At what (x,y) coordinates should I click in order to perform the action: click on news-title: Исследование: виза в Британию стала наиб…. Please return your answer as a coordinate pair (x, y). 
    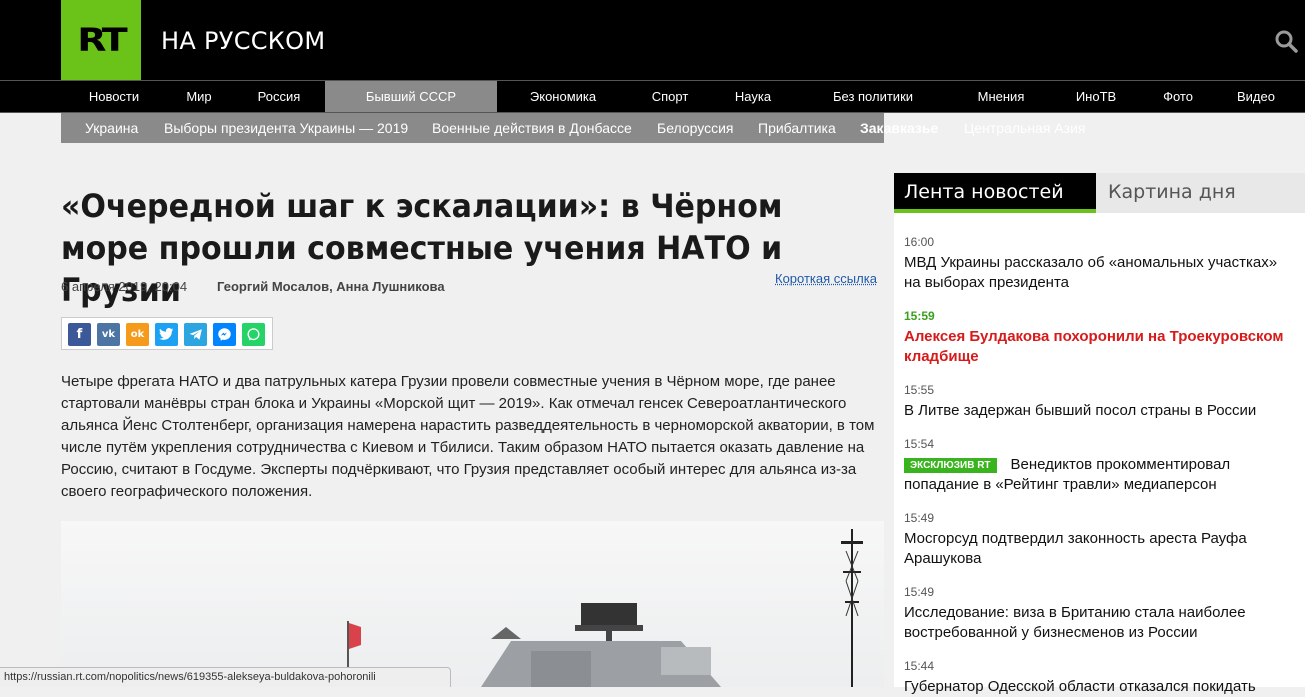
    Looking at the image, I should click on (1099, 623).